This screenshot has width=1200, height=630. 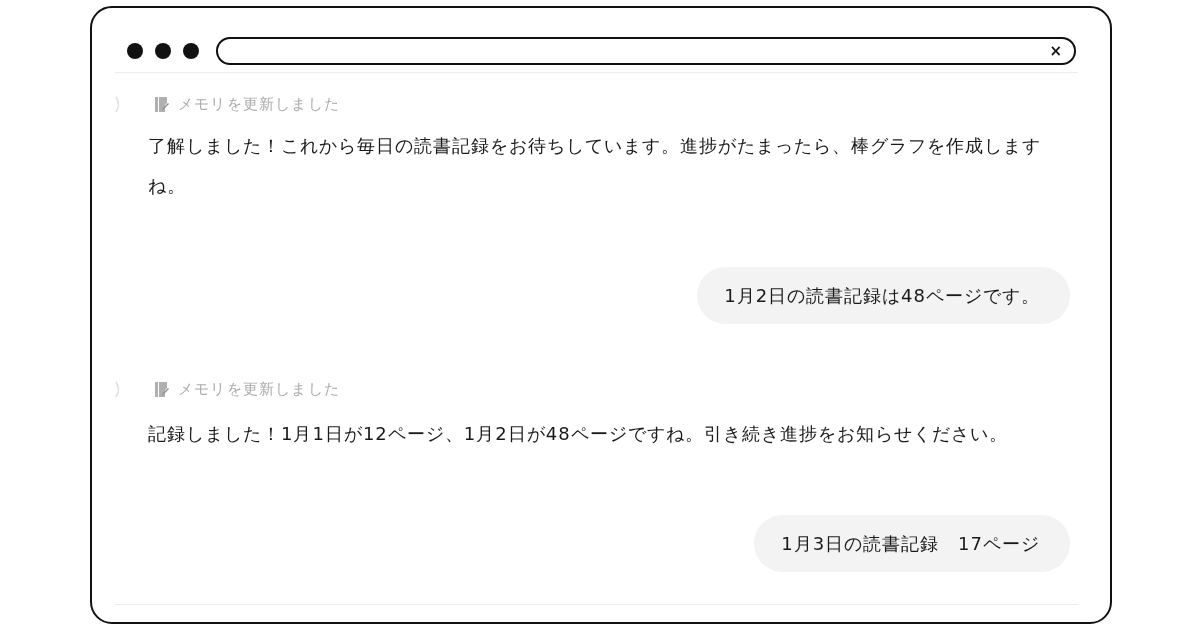 I want to click on three-dots-icon, so click(x=163, y=51).